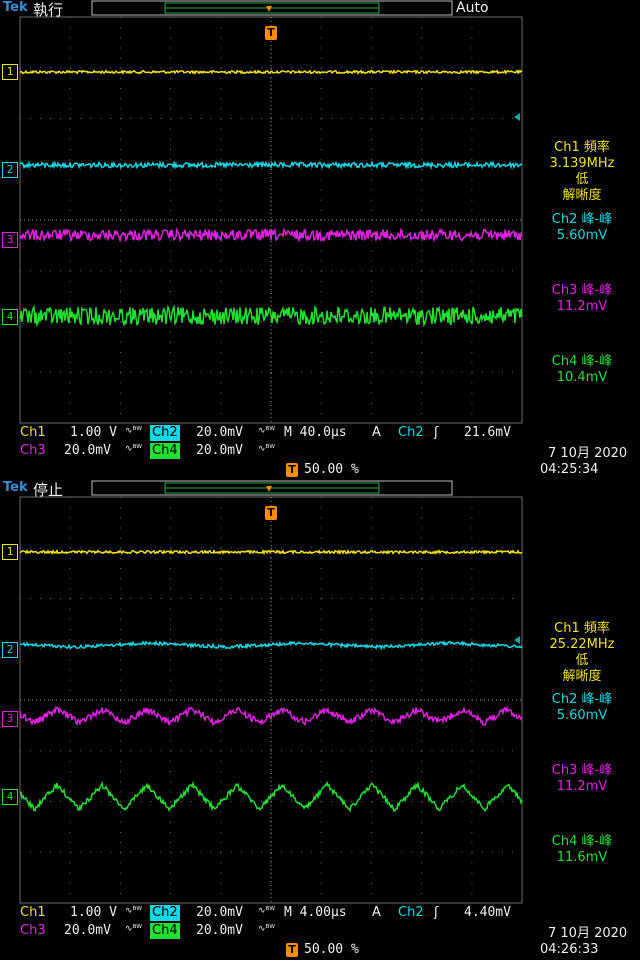  Describe the element at coordinates (315, 913) in the screenshot. I see `timebase: M 4.00µs` at that location.